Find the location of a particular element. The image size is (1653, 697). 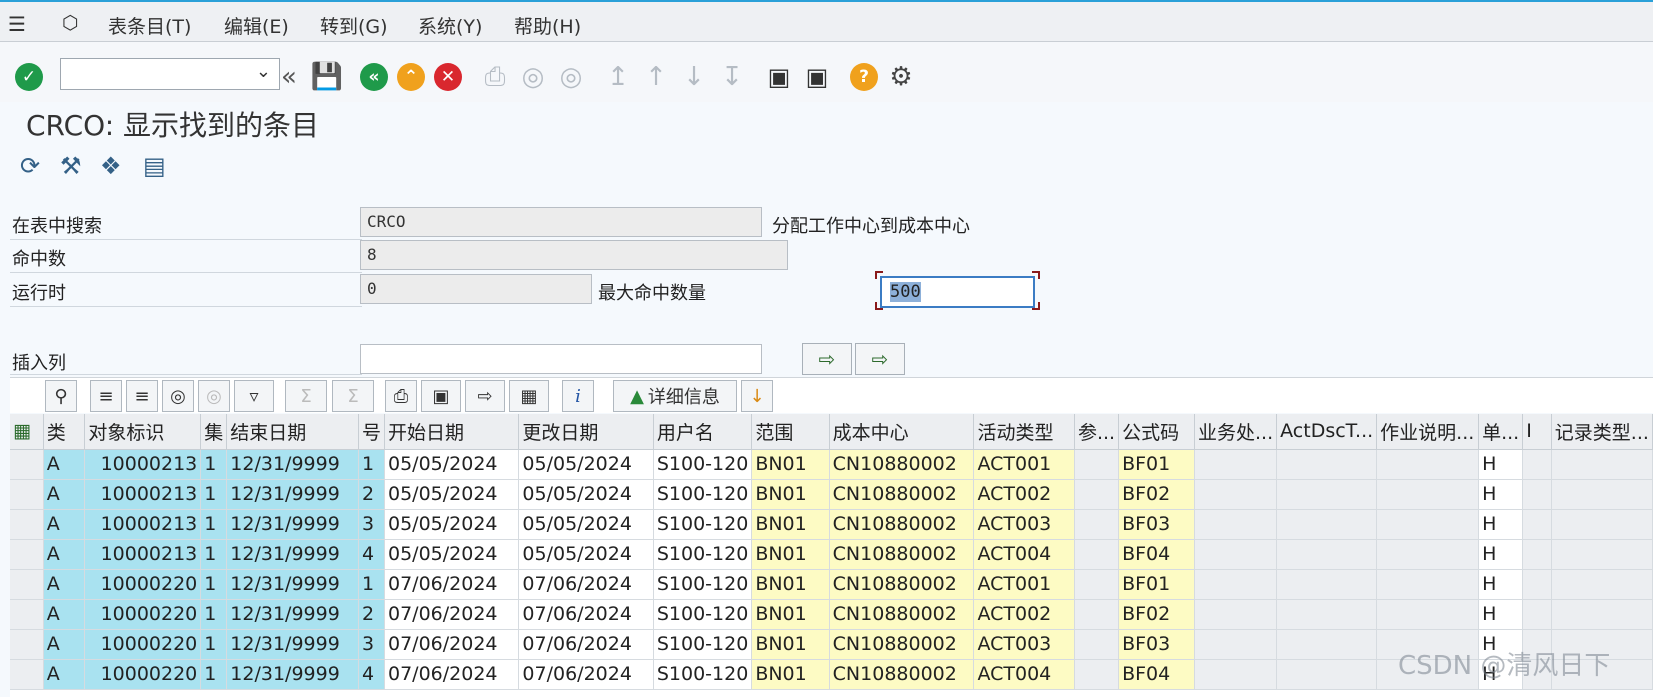

menu-system: 系统(Y) is located at coordinates (450, 25).